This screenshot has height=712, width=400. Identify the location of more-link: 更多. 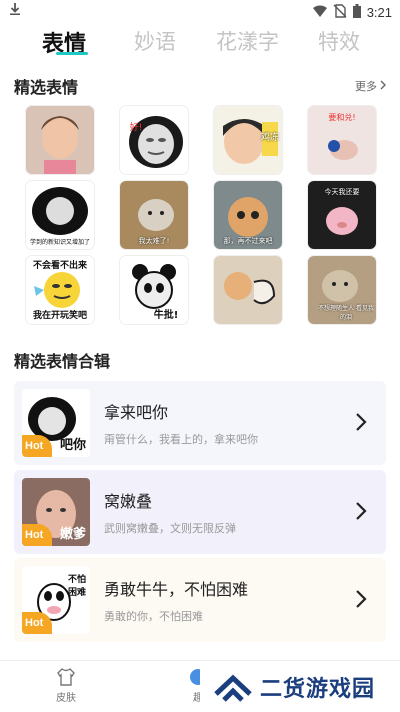
(370, 86).